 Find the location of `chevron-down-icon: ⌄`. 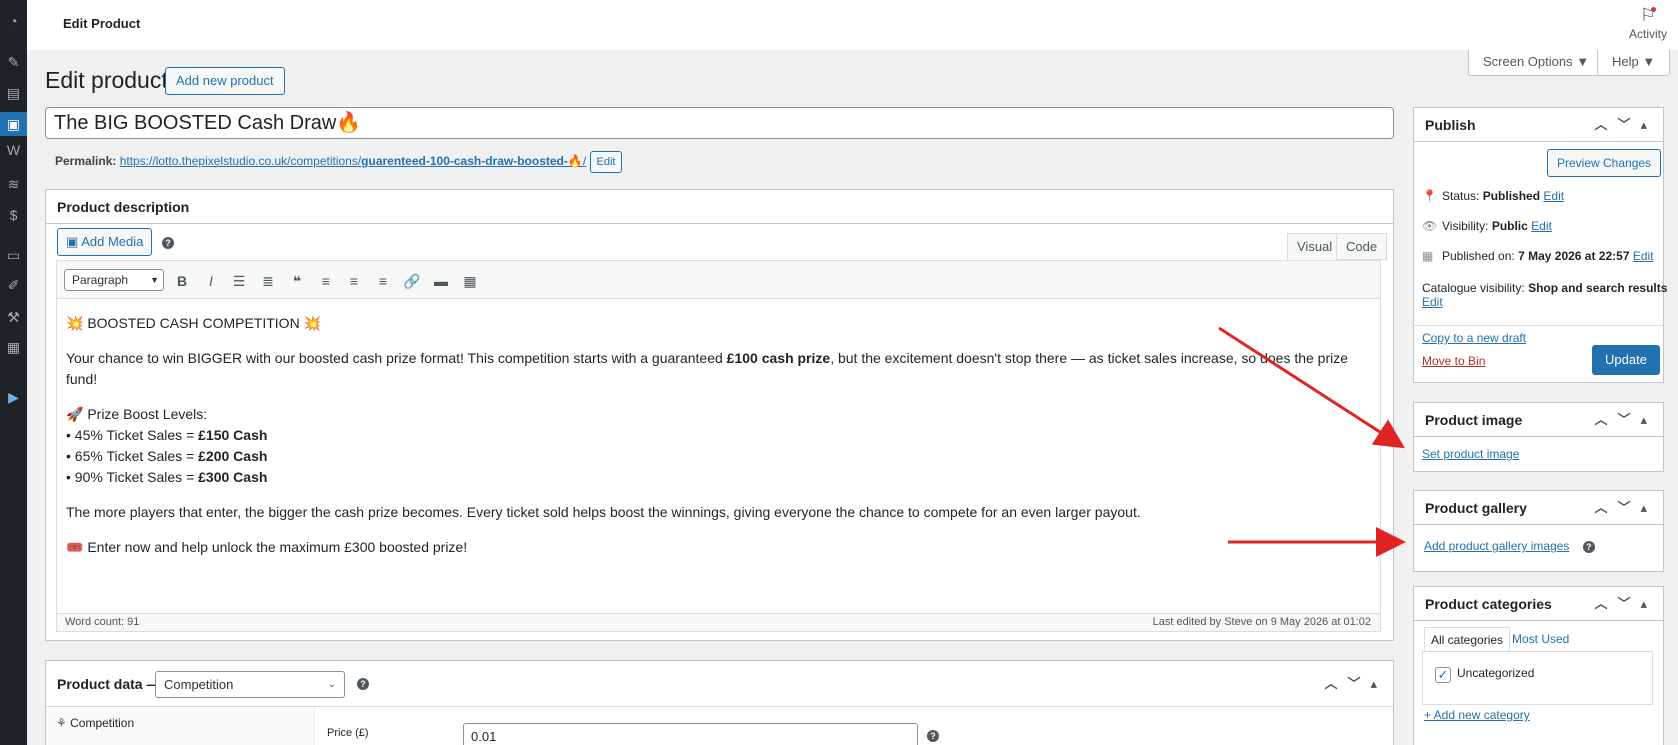

chevron-down-icon: ⌄ is located at coordinates (331, 684).